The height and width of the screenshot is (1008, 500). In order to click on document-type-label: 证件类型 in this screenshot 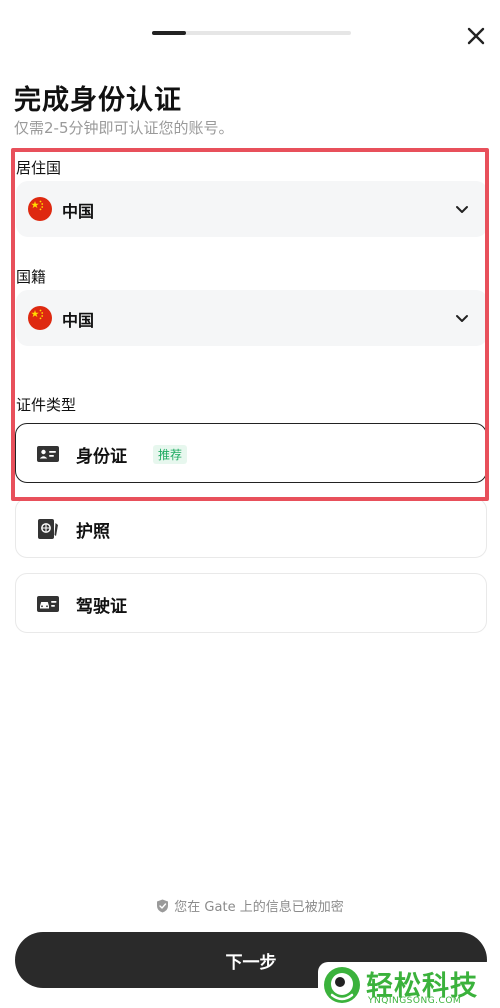, I will do `click(46, 405)`.